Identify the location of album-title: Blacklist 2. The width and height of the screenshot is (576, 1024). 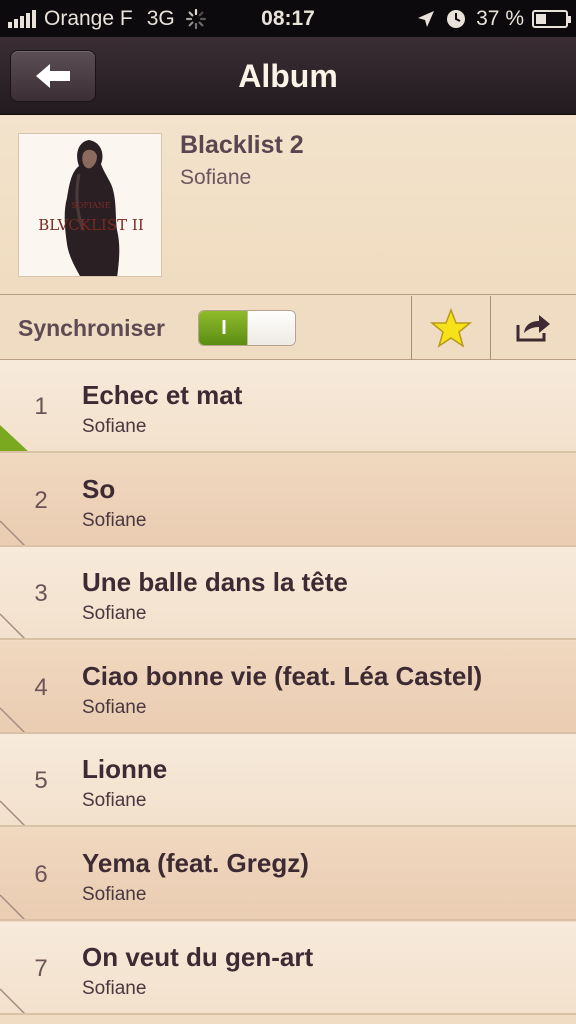
(242, 145).